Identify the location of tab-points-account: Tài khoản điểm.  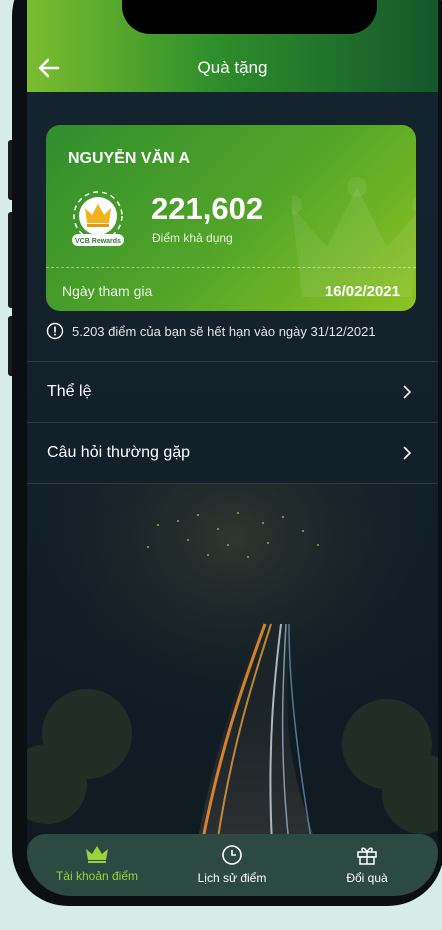
(97, 865).